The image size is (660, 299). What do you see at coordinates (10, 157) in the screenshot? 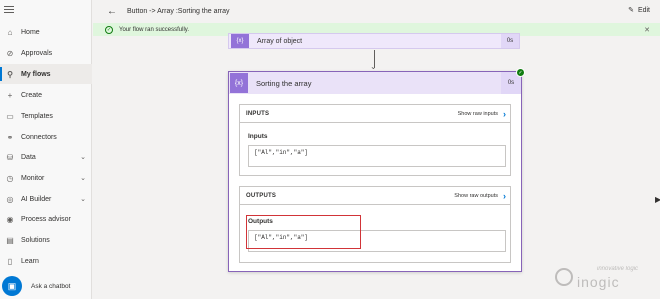
I see `data-icon: ⛁` at bounding box center [10, 157].